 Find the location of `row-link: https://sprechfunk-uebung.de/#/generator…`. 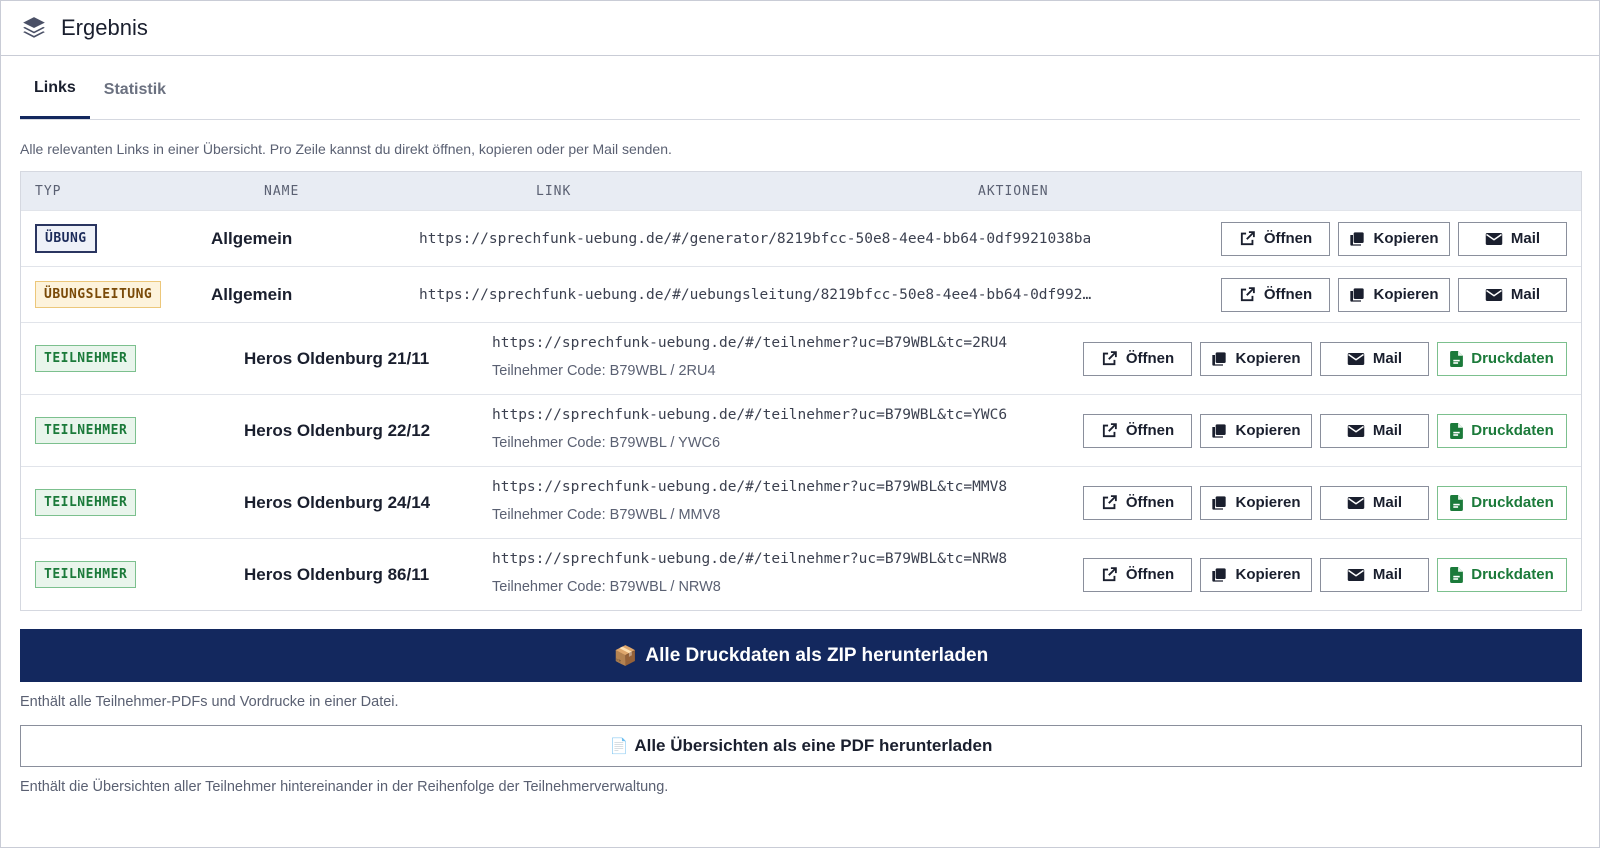

row-link: https://sprechfunk-uebung.de/#/generator… is located at coordinates (755, 238).